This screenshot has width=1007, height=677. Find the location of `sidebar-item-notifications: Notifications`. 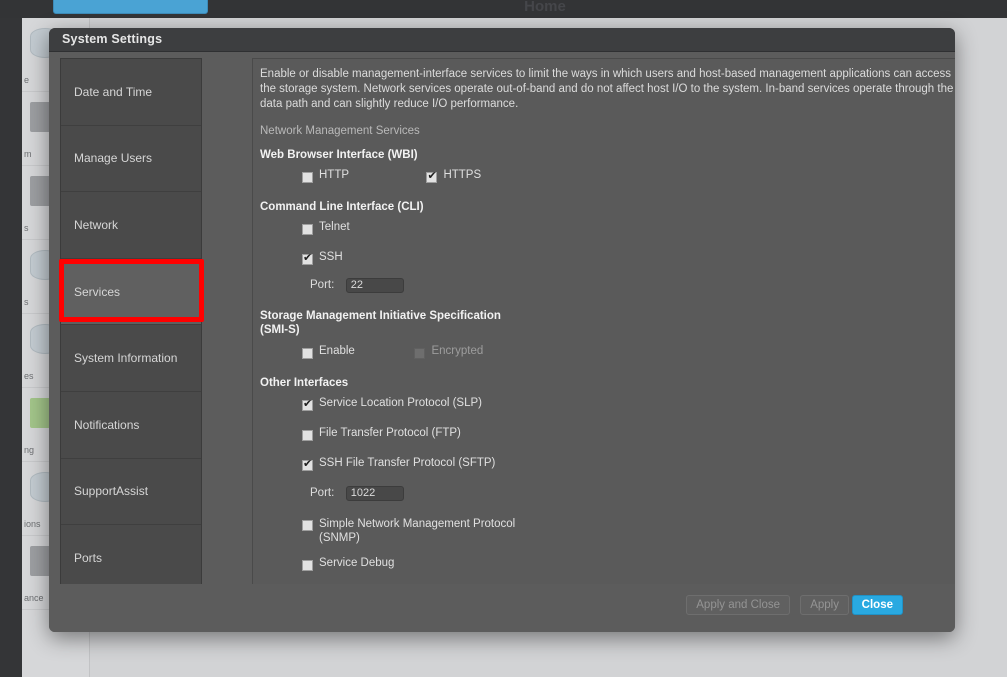

sidebar-item-notifications: Notifications is located at coordinates (131, 425).